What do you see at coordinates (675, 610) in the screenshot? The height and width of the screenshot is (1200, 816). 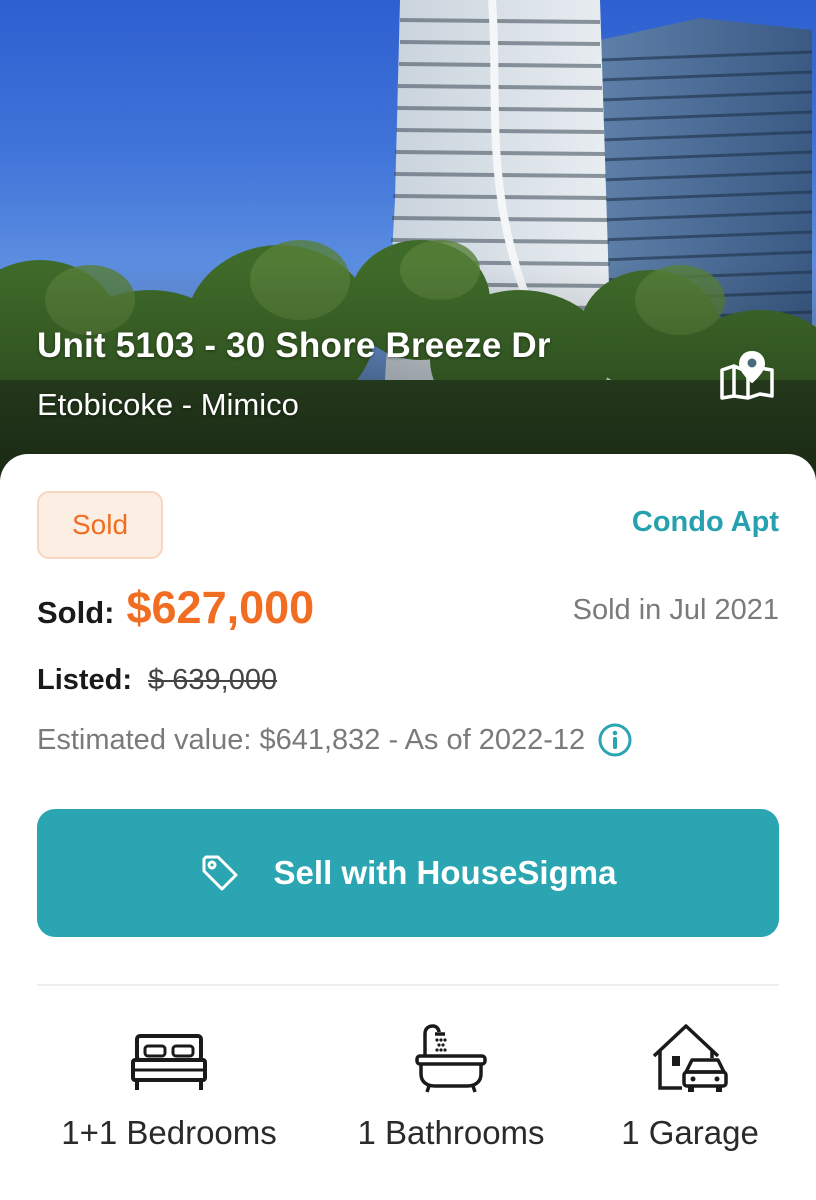 I see `sold-date: Sold in Jul 2021` at bounding box center [675, 610].